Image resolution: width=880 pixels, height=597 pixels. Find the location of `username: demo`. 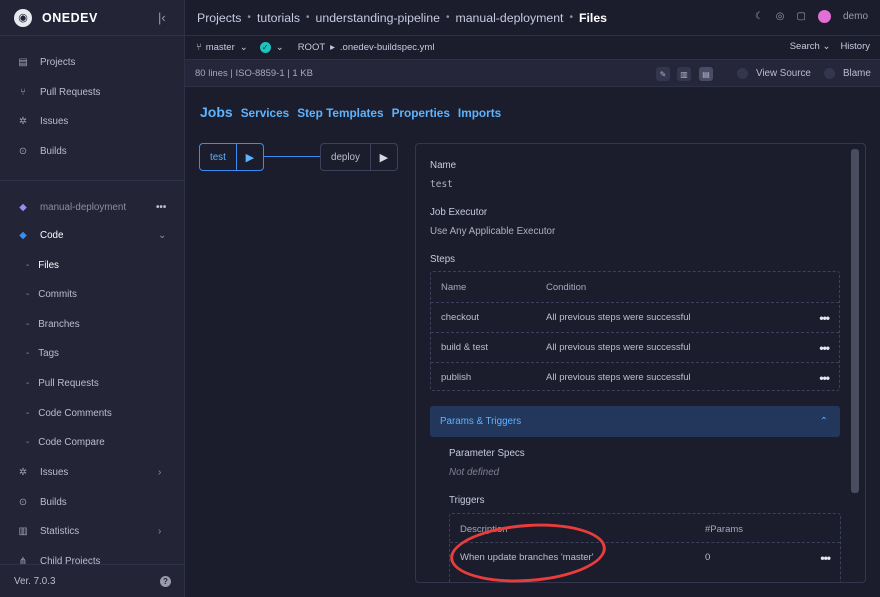

username: demo is located at coordinates (855, 16).